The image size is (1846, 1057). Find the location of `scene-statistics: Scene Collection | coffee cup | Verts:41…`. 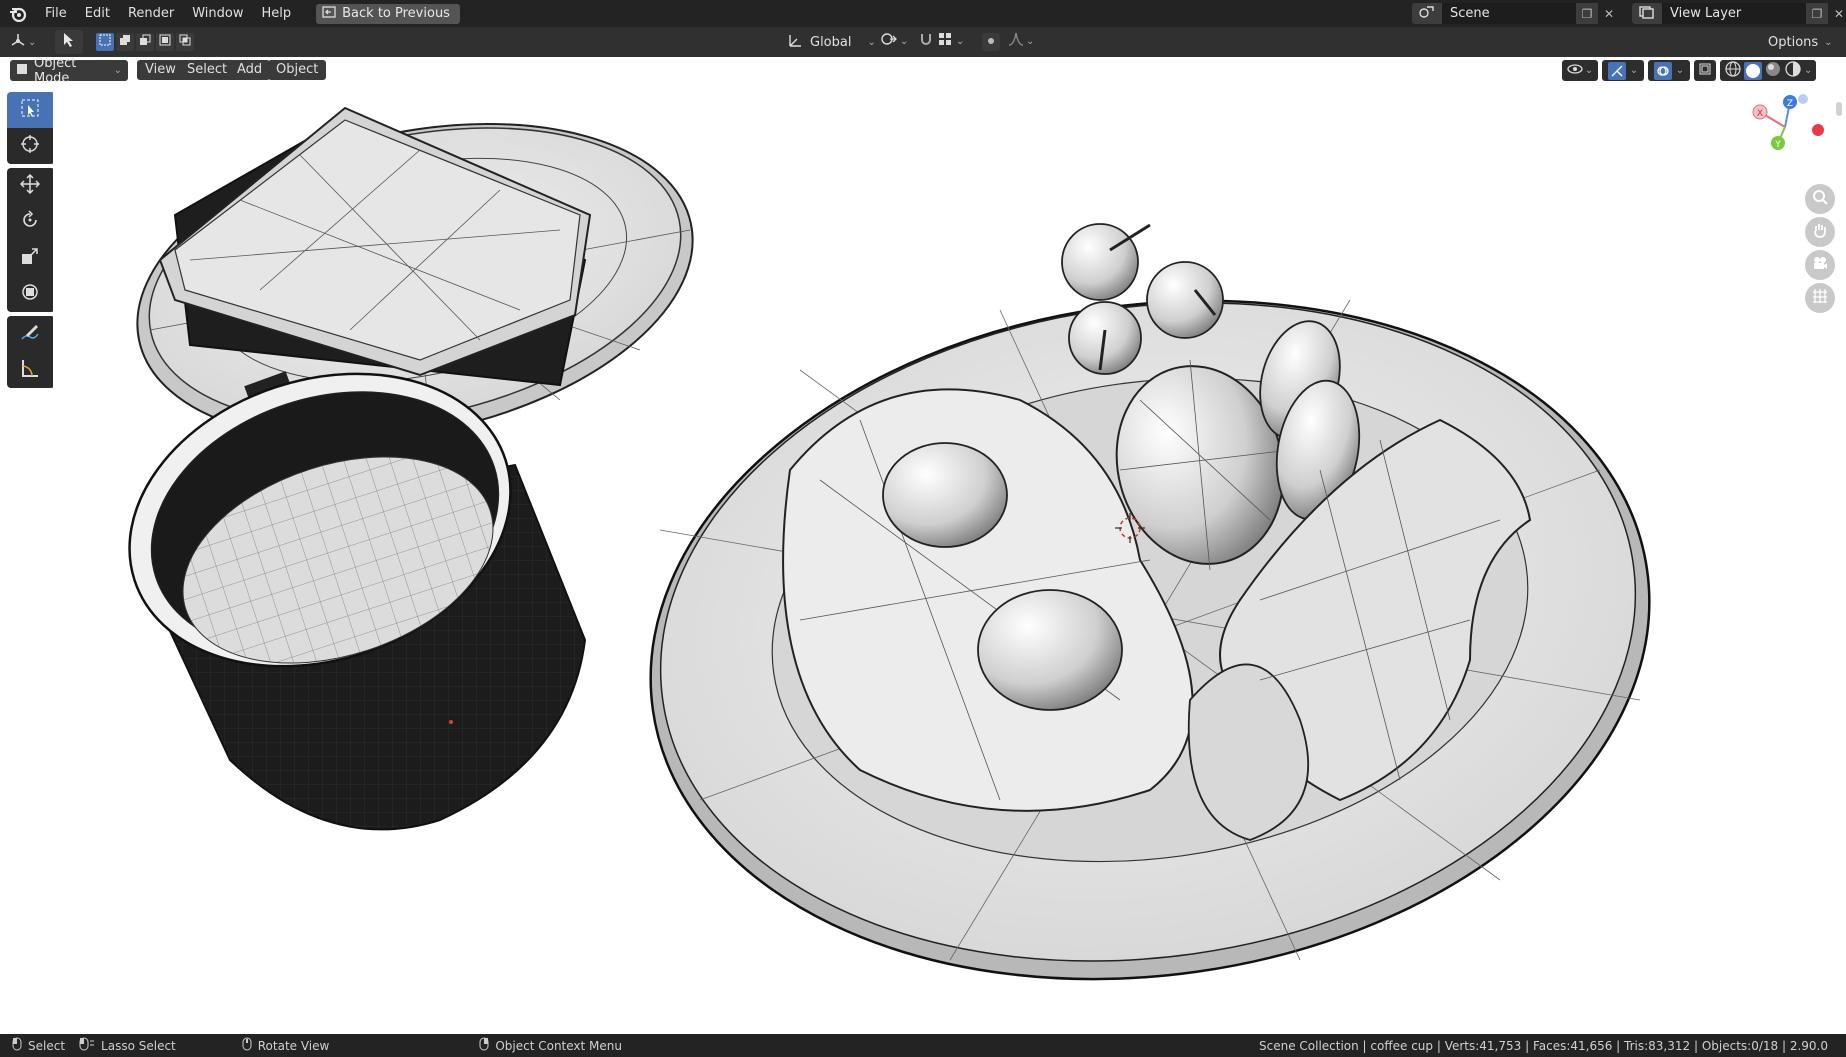

scene-statistics: Scene Collection | coffee cup | Verts:41… is located at coordinates (1543, 1045).